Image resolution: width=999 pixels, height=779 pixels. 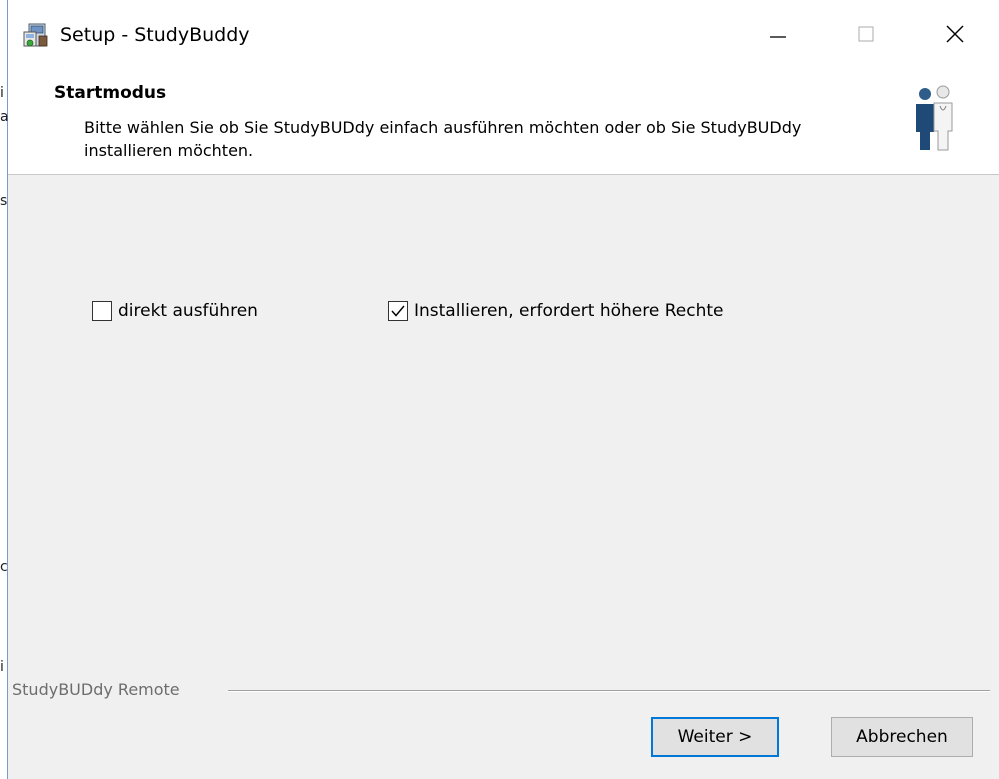 What do you see at coordinates (609, 691) in the screenshot?
I see `group-divider` at bounding box center [609, 691].